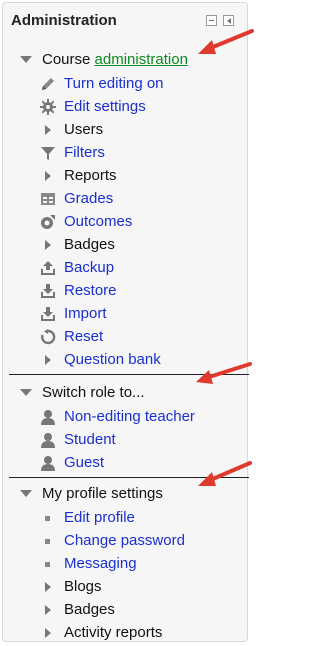 The image size is (320, 646). What do you see at coordinates (129, 416) in the screenshot?
I see `menu-item-label: Non-editing teacher` at bounding box center [129, 416].